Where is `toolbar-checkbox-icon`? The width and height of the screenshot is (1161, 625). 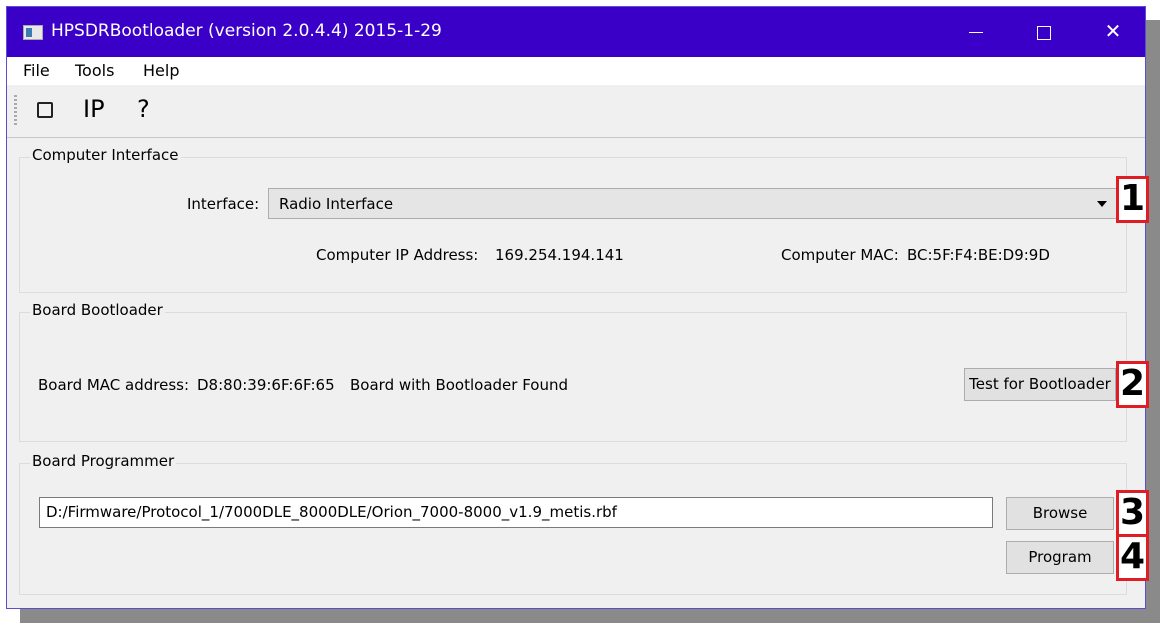 toolbar-checkbox-icon is located at coordinates (45, 110).